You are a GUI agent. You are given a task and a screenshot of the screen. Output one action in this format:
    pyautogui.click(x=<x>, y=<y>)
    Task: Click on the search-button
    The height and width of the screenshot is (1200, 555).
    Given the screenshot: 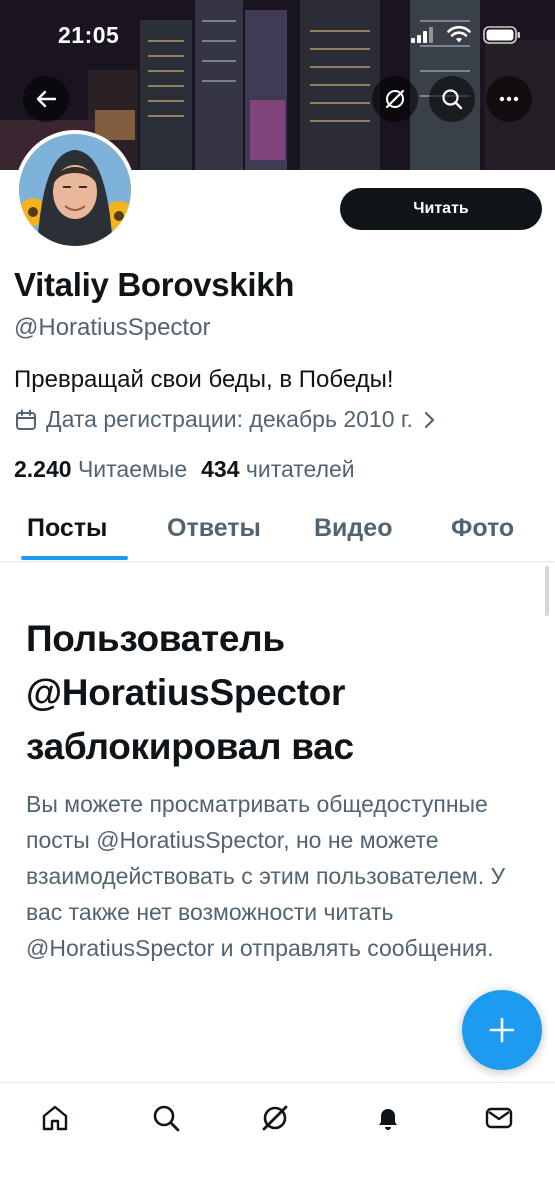 What is the action you would take?
    pyautogui.click(x=452, y=99)
    